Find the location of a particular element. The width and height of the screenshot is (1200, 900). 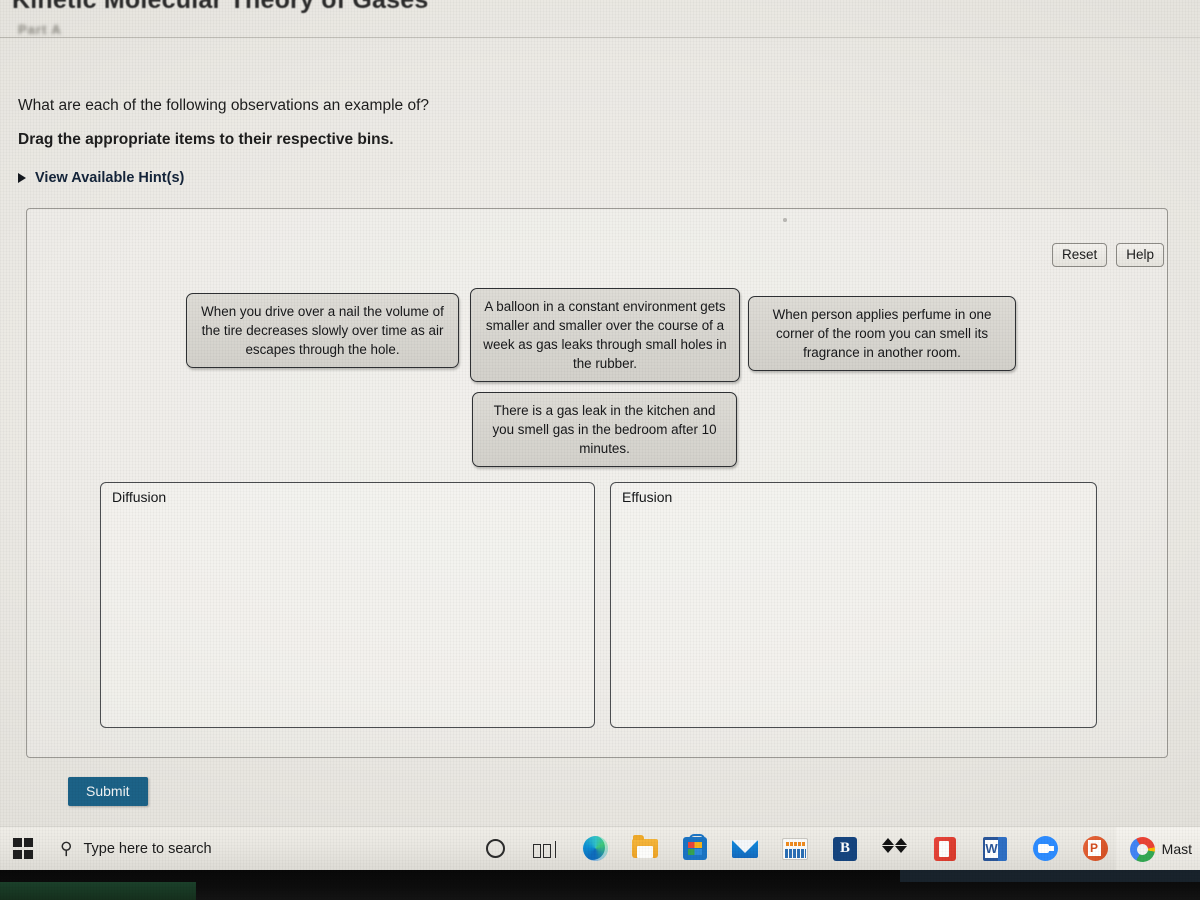

microsoft-store-icon is located at coordinates (695, 847).